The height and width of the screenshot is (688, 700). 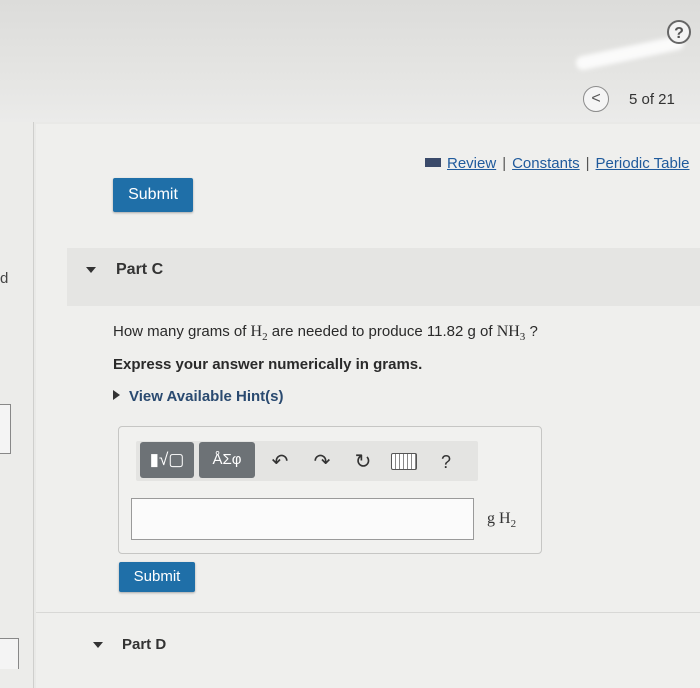 I want to click on review-link: Review, so click(x=471, y=163).